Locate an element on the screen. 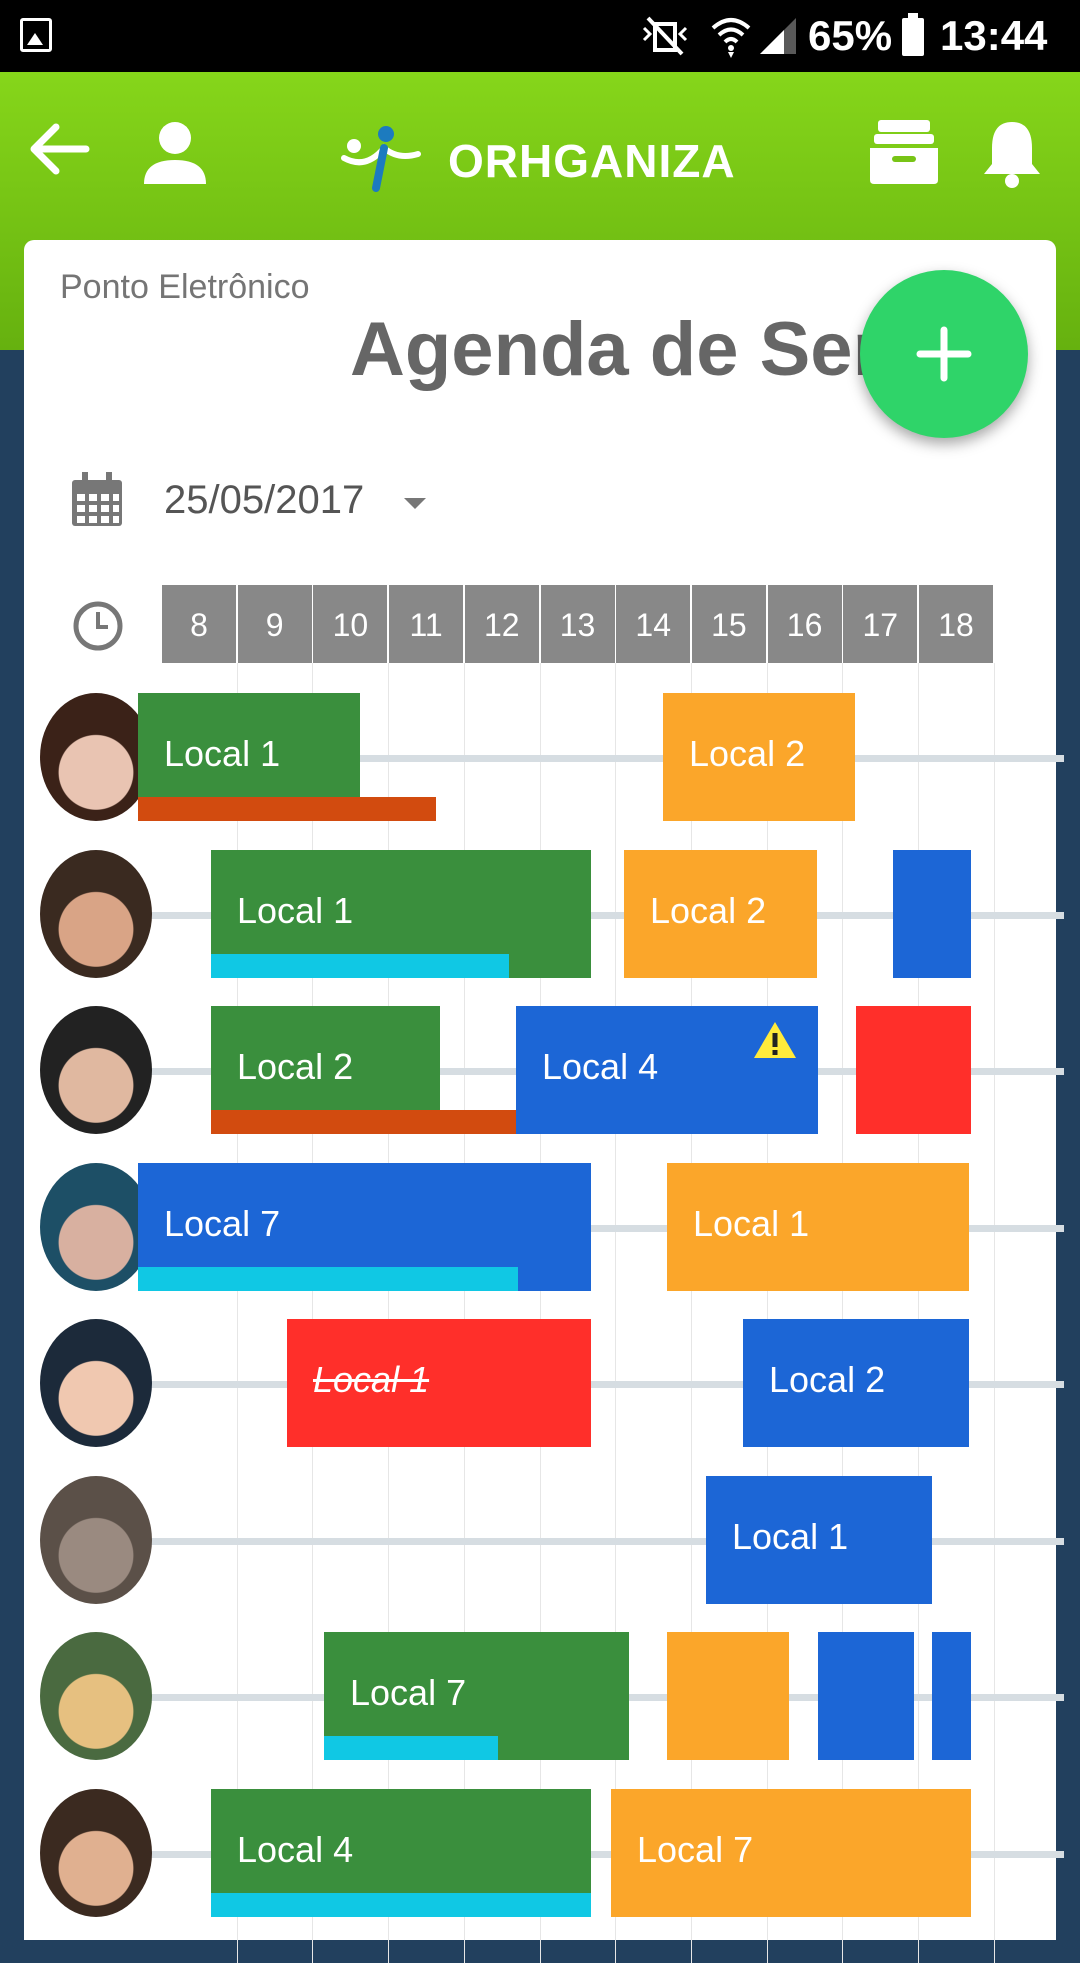 The height and width of the screenshot is (1963, 1080). hour-label: 9 is located at coordinates (274, 624).